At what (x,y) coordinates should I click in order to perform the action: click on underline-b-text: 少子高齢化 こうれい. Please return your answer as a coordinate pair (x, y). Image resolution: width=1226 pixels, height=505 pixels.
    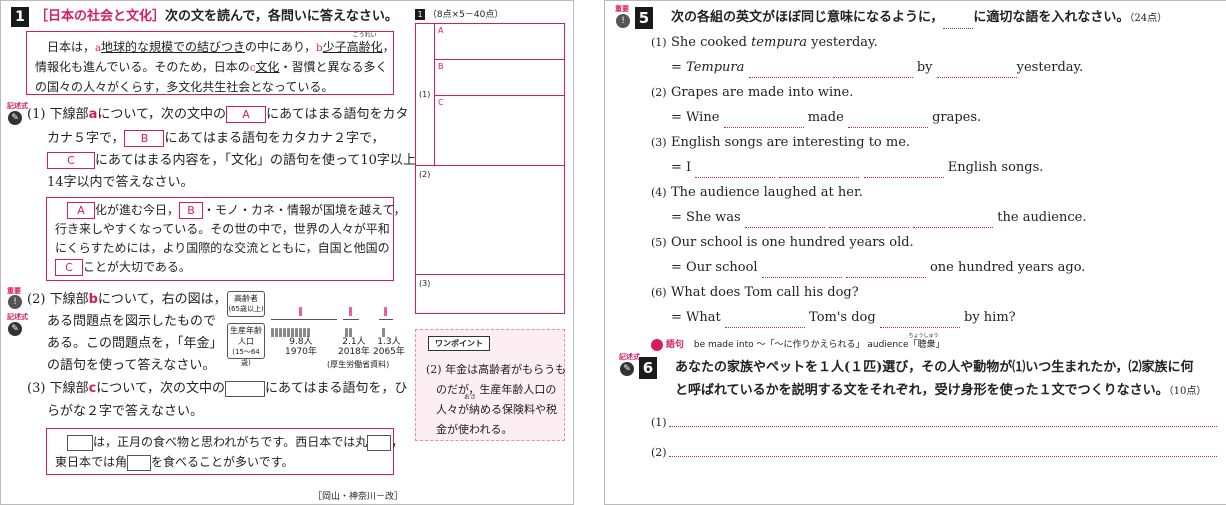
    Looking at the image, I should click on (352, 43).